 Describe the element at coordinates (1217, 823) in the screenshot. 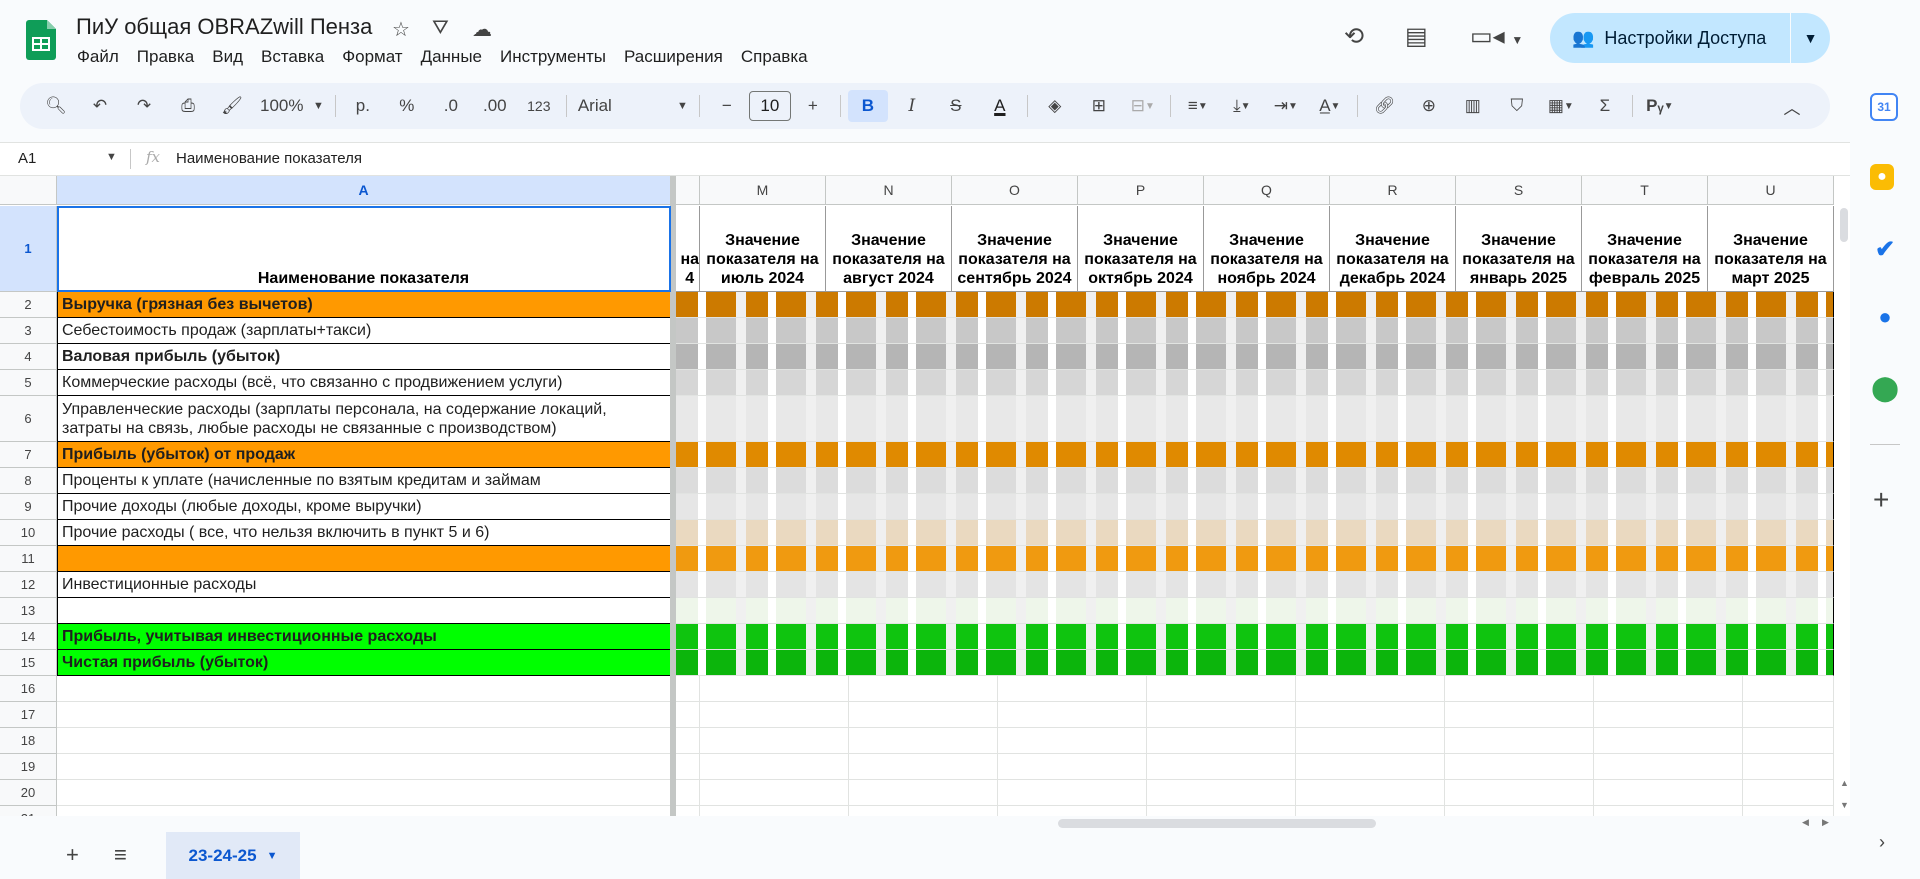

I see `horizontal-scrollbar` at that location.